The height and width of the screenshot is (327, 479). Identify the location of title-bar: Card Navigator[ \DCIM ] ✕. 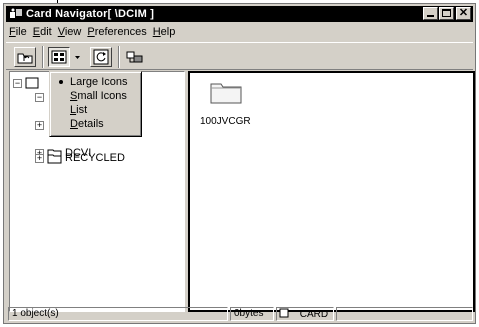
(239, 14).